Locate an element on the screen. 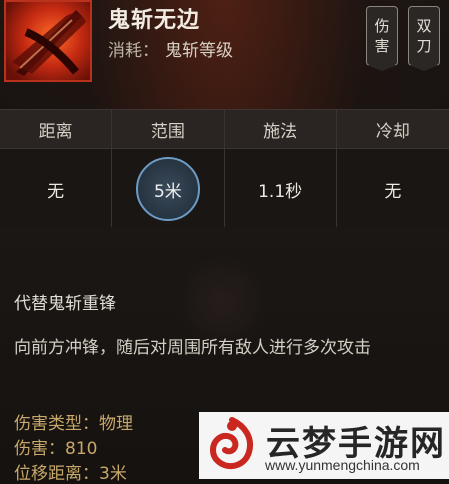 The width and height of the screenshot is (449, 484). watermark-url: www.yunmengchina.com is located at coordinates (342, 465).